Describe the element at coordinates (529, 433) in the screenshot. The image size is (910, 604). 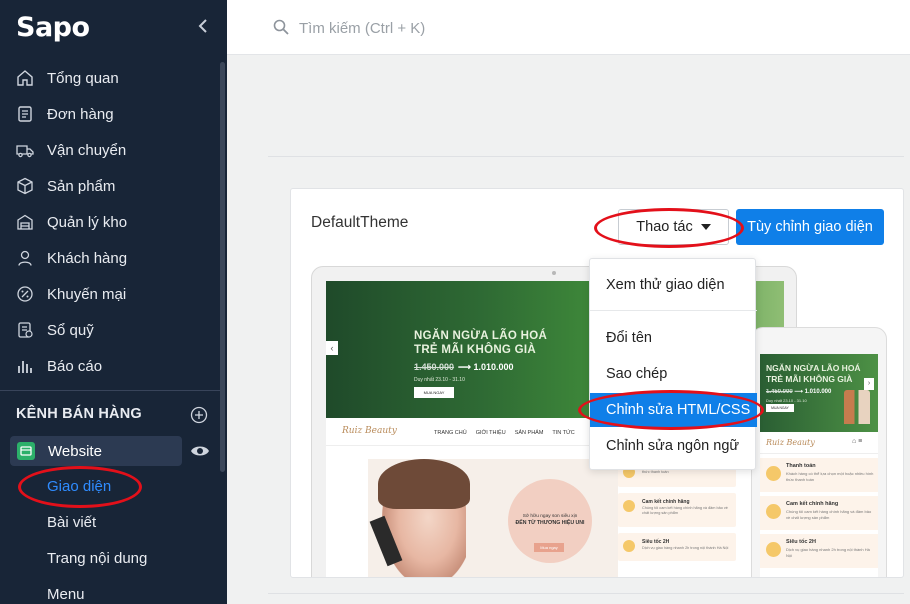
I see `site-menu-item: SẢN PHẨM` at that location.